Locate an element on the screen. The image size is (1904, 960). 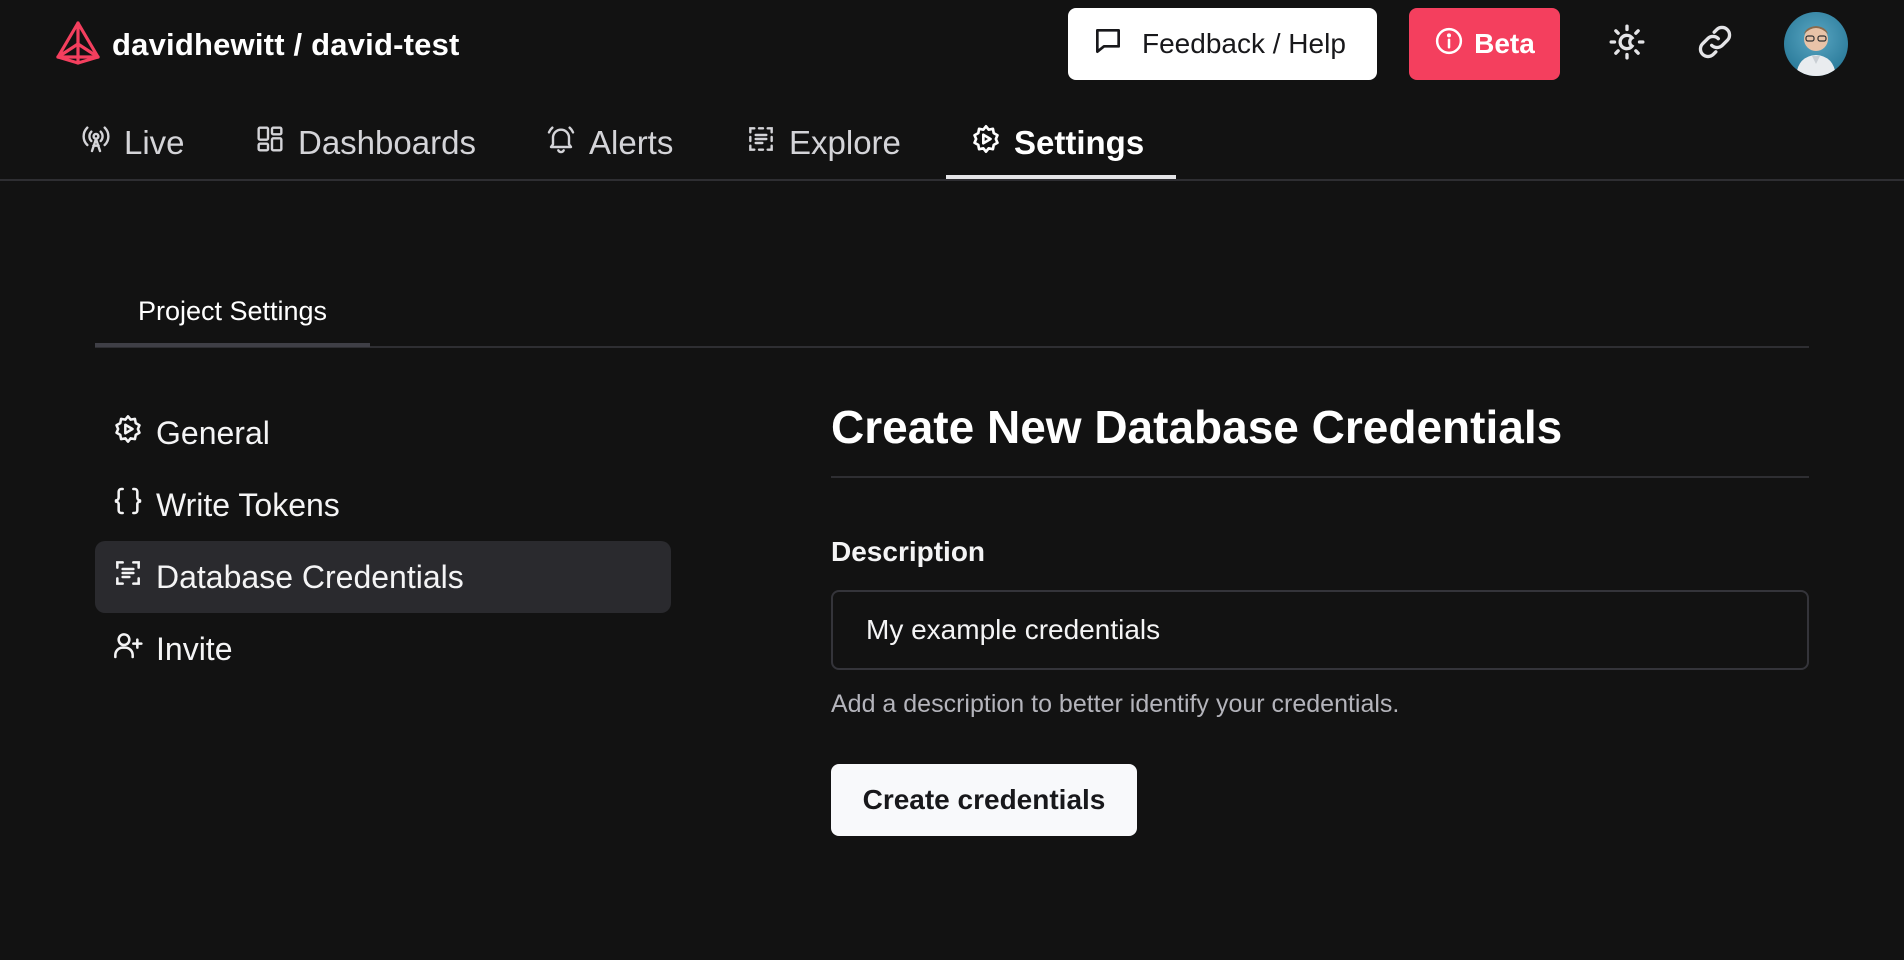
nav-live: Live is located at coordinates (132, 142).